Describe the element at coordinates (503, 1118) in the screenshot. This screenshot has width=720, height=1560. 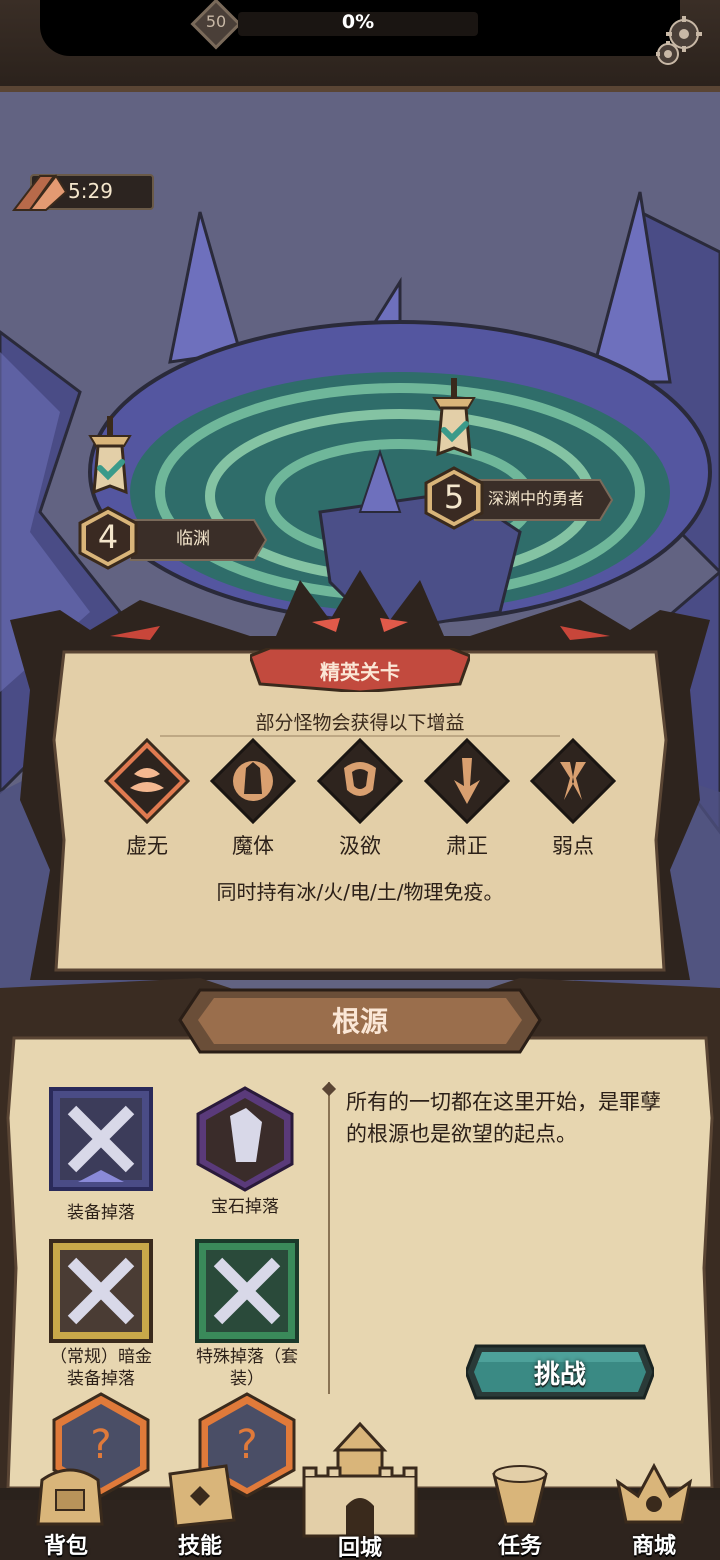
I see `area-description: 所有的一切都在这里开始，是罪孽的根源也是欲望的起点。` at that location.